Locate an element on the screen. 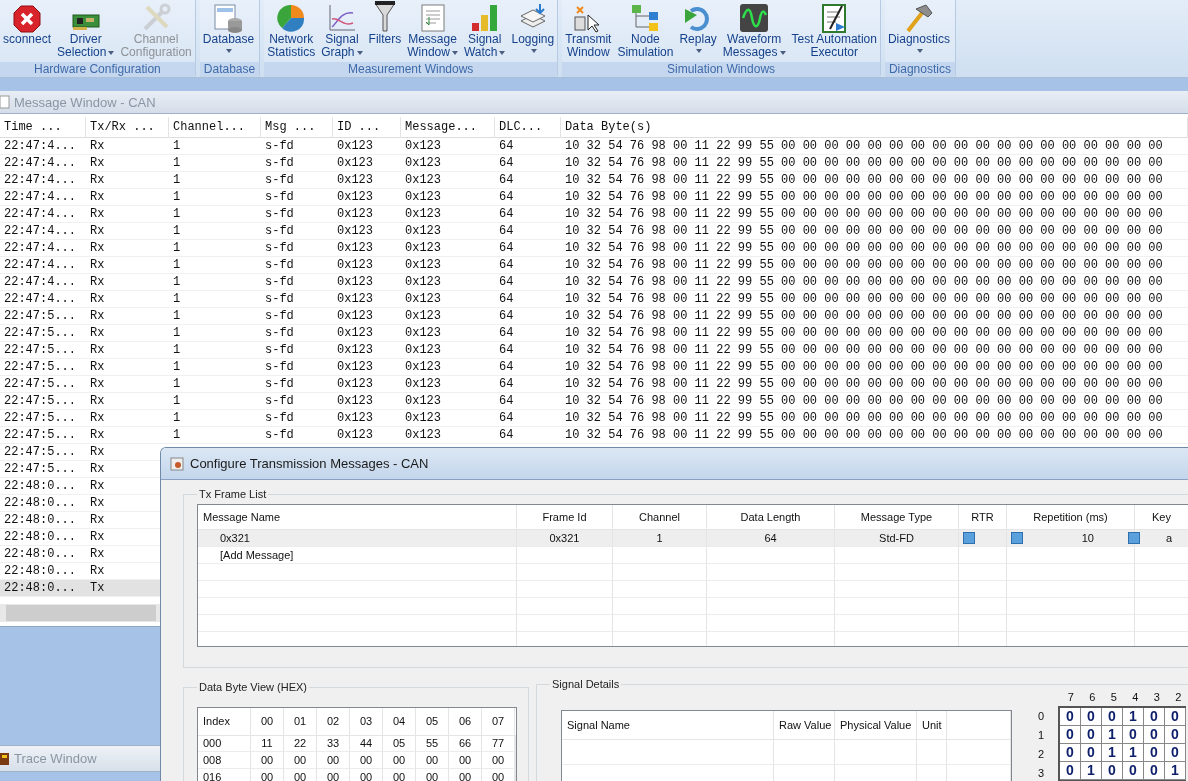 This screenshot has width=1188, height=781. ribbon-button: Logging is located at coordinates (533, 31).